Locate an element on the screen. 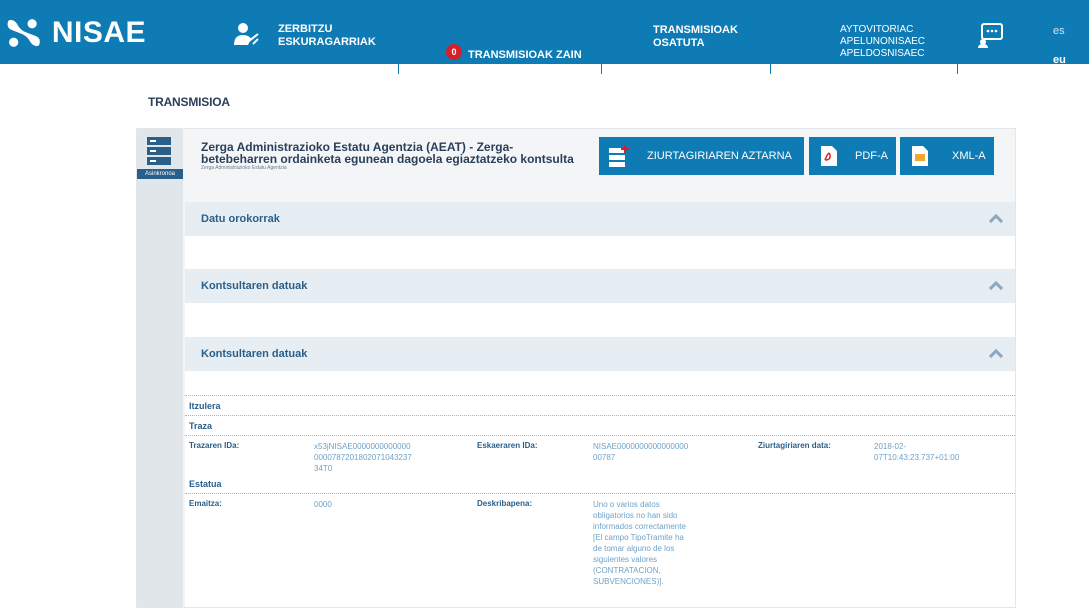 Image resolution: width=1089 pixels, height=615 pixels. xml-button-label: XML-A is located at coordinates (969, 156).